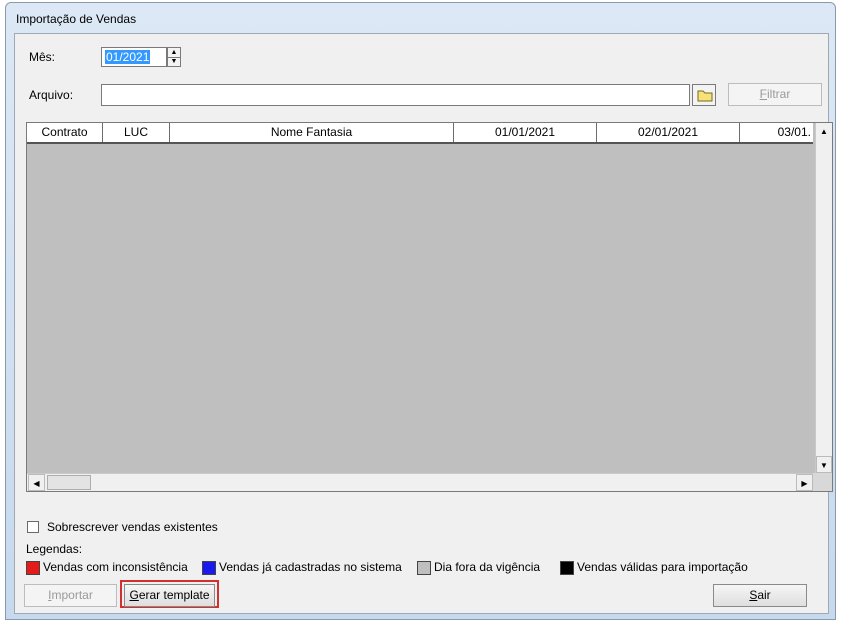 This screenshot has height=632, width=850. Describe the element at coordinates (51, 95) in the screenshot. I see `file-label: Arquivo:` at that location.